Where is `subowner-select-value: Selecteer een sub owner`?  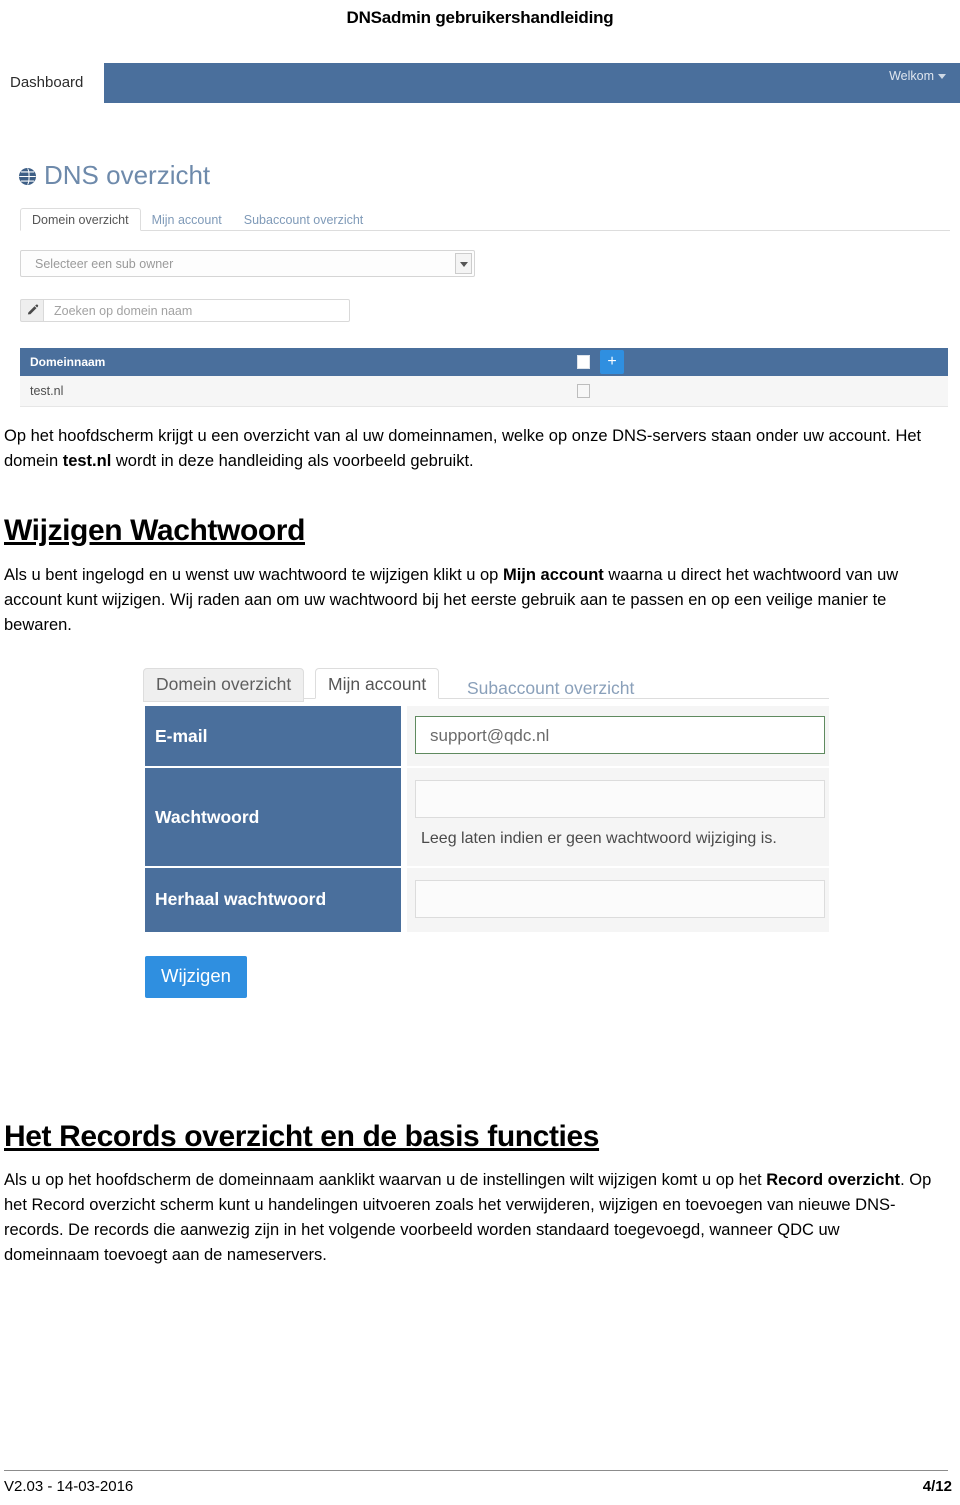
subowner-select-value: Selecteer een sub owner is located at coordinates (104, 264).